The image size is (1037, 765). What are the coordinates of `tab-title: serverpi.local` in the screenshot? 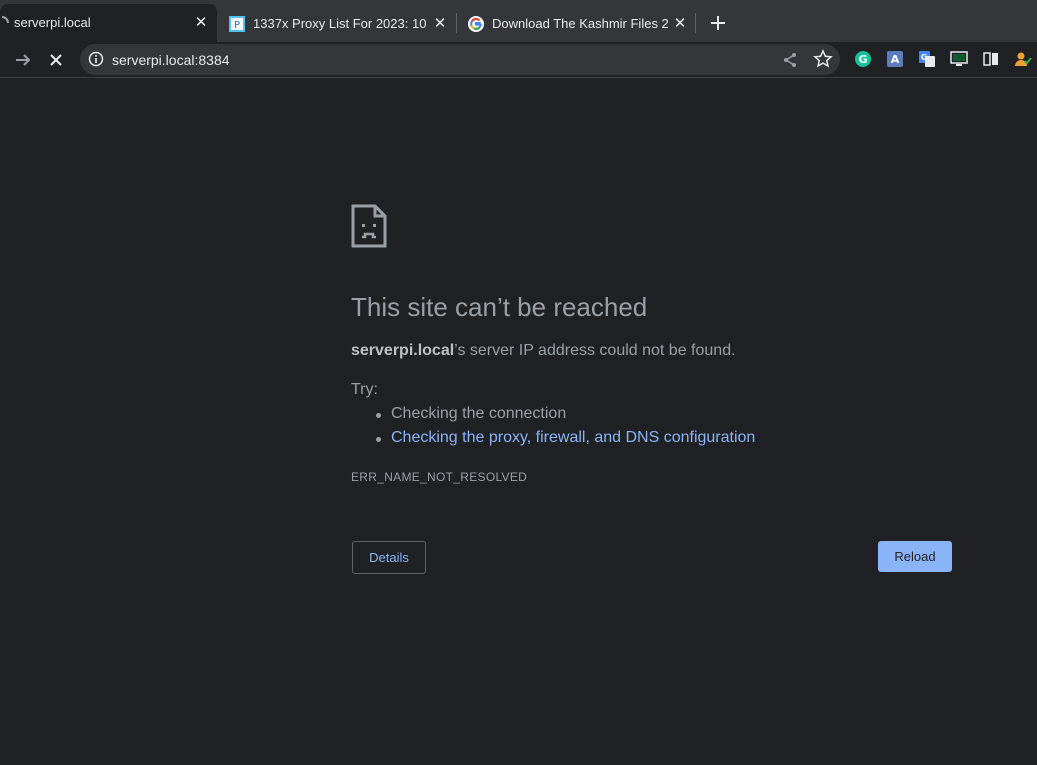 It's located at (52, 22).